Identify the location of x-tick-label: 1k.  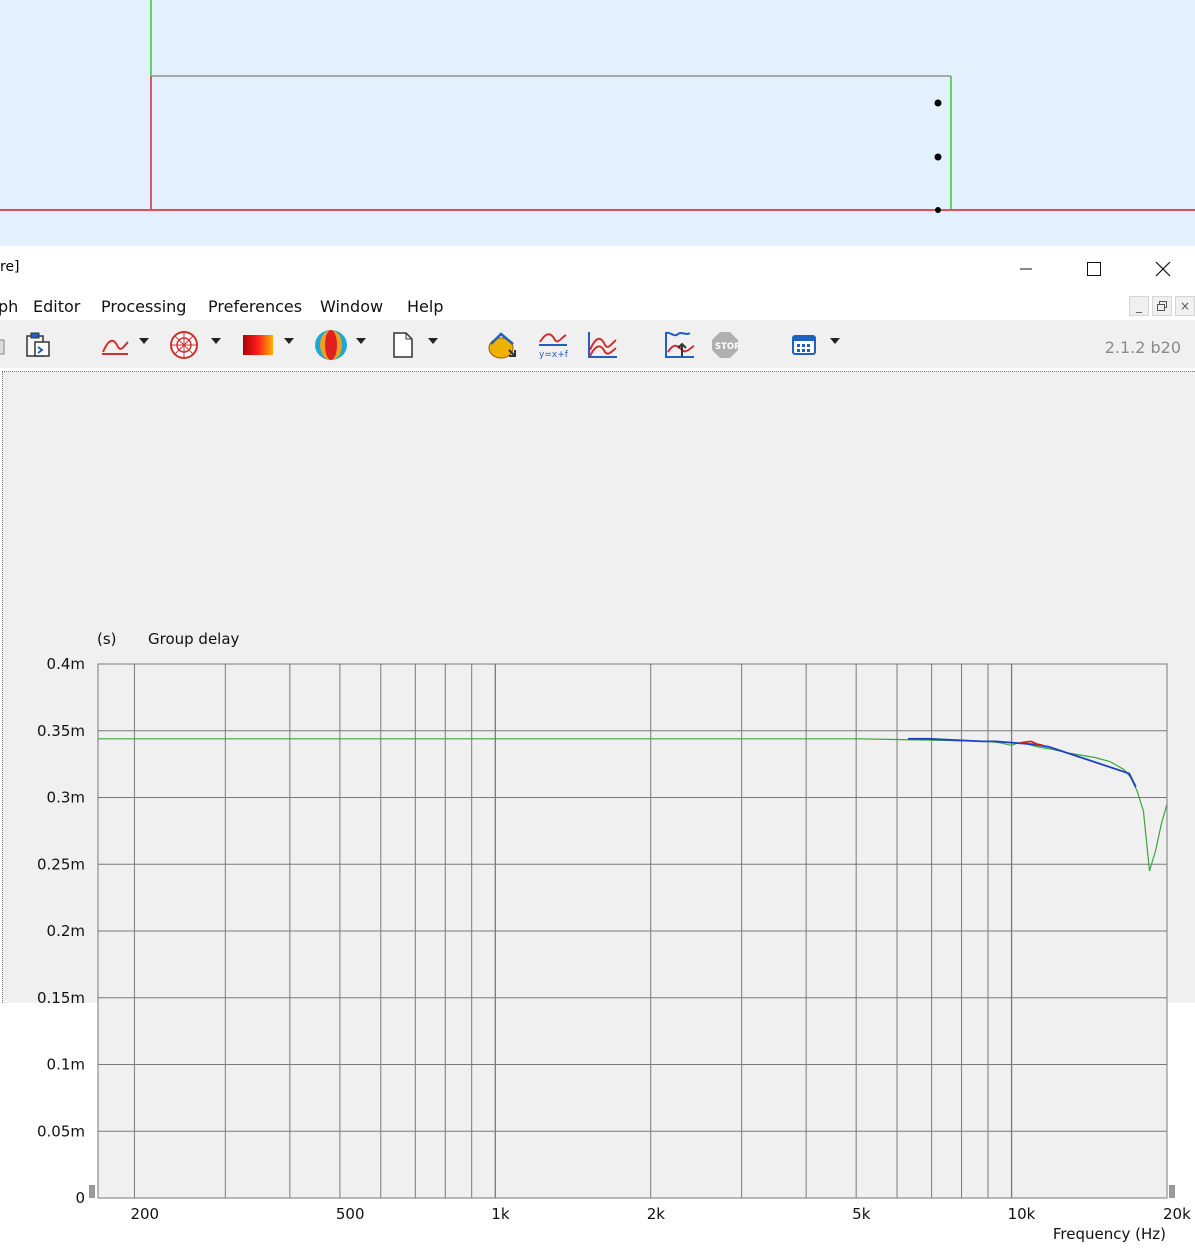
(500, 1214).